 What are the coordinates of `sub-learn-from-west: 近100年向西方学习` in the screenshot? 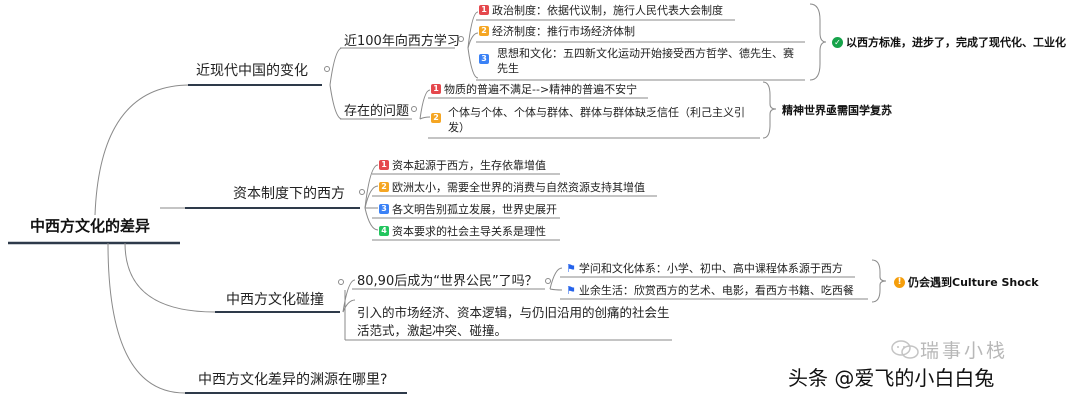 It's located at (402, 39).